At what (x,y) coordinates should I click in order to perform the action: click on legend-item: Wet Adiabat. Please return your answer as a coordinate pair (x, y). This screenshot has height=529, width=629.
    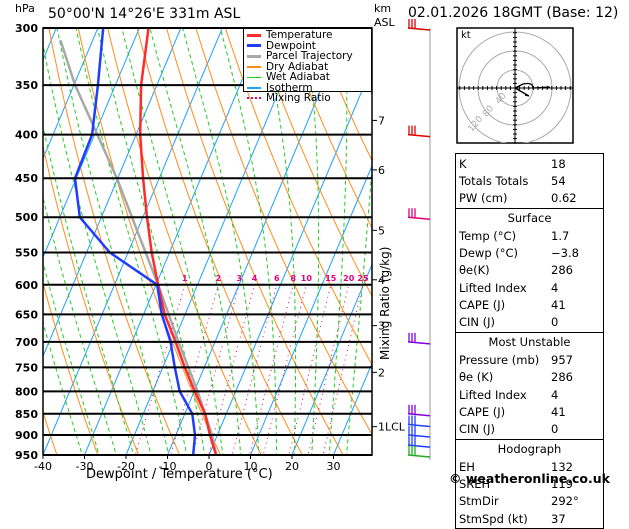
    Looking at the image, I should click on (307, 77).